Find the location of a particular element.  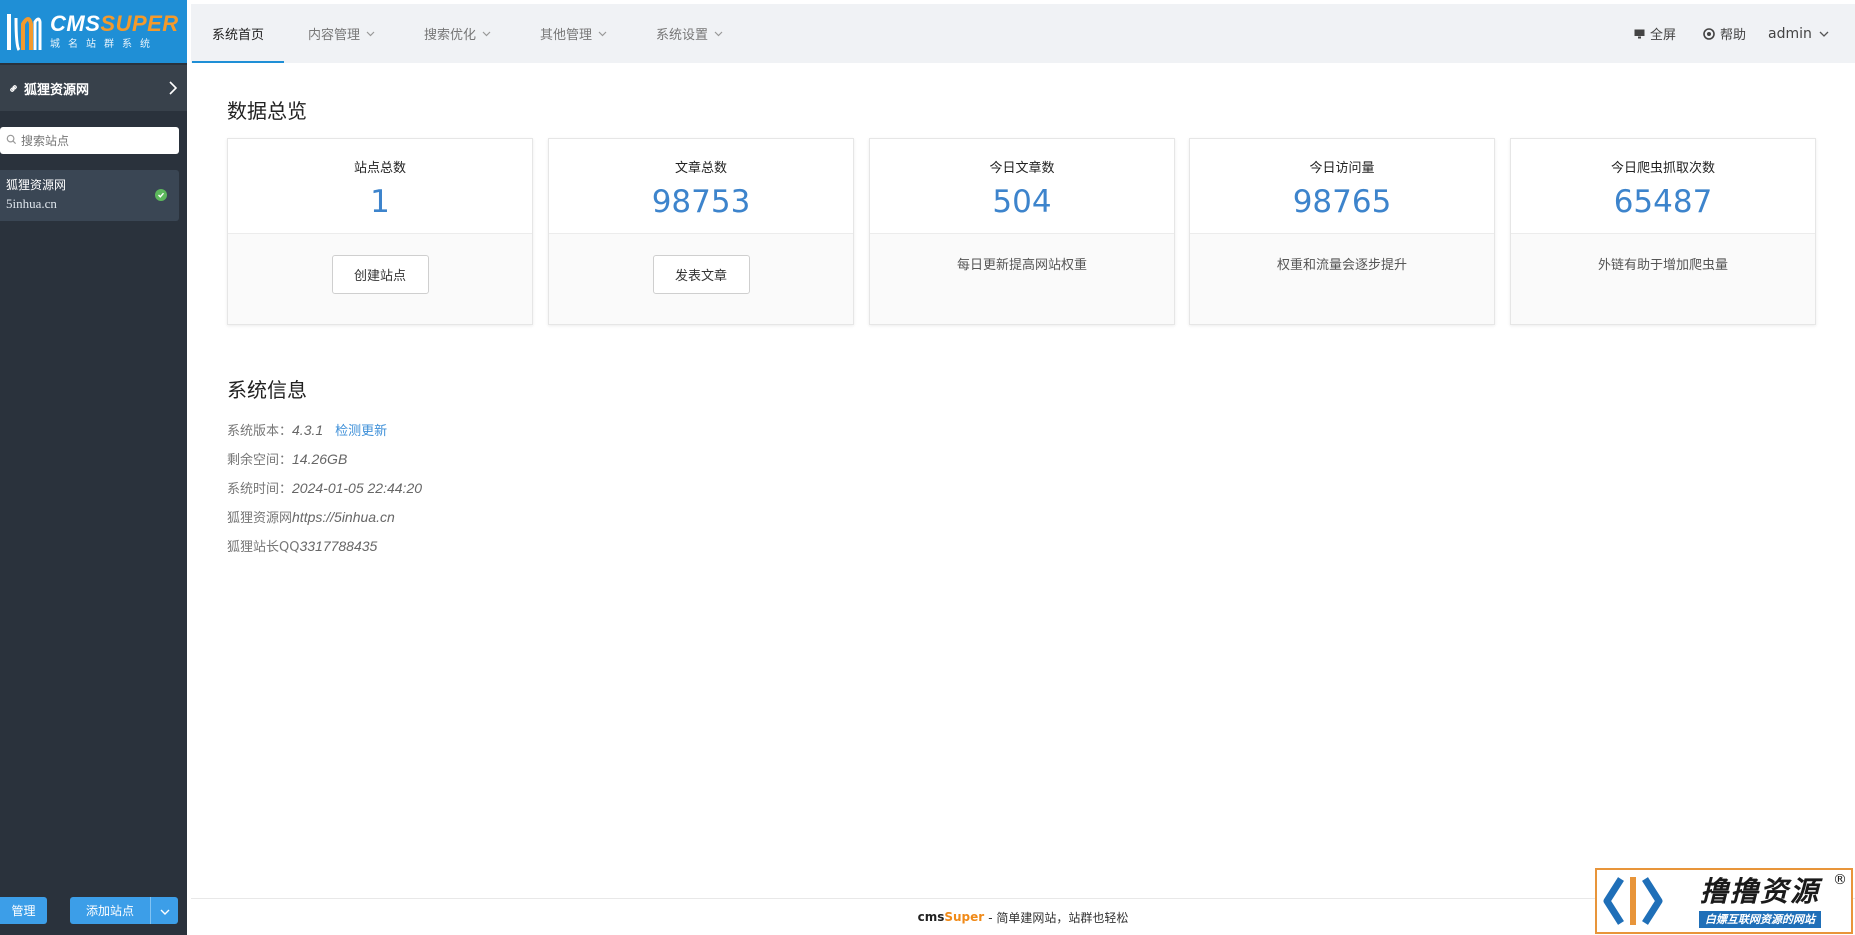

watermark-badge: 撸撸资源 白嫖互联网资源的网站 ® is located at coordinates (1724, 901).